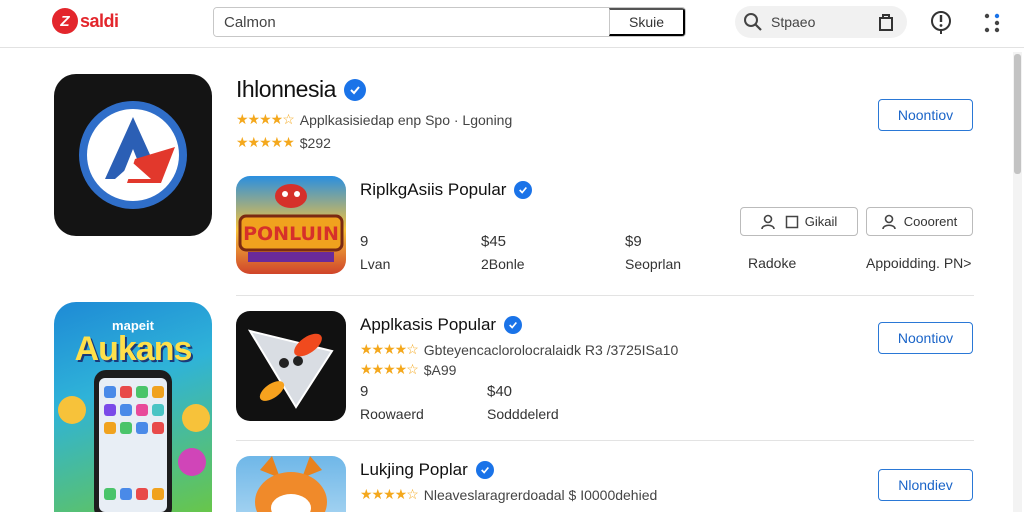 The image size is (1024, 512). Describe the element at coordinates (886, 22) in the screenshot. I see `bag-icon` at that location.